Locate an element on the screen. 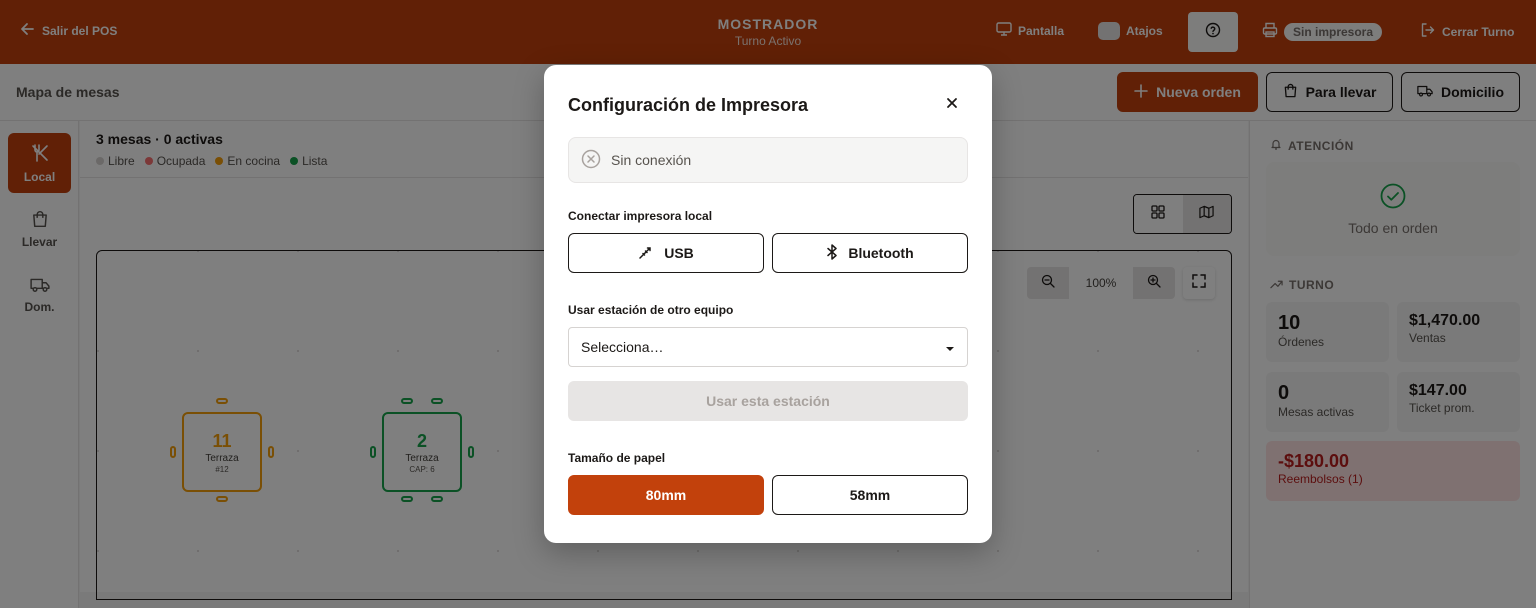 Image resolution: width=1536 pixels, height=608 pixels. paper-58mm-button: 58mm is located at coordinates (870, 495).